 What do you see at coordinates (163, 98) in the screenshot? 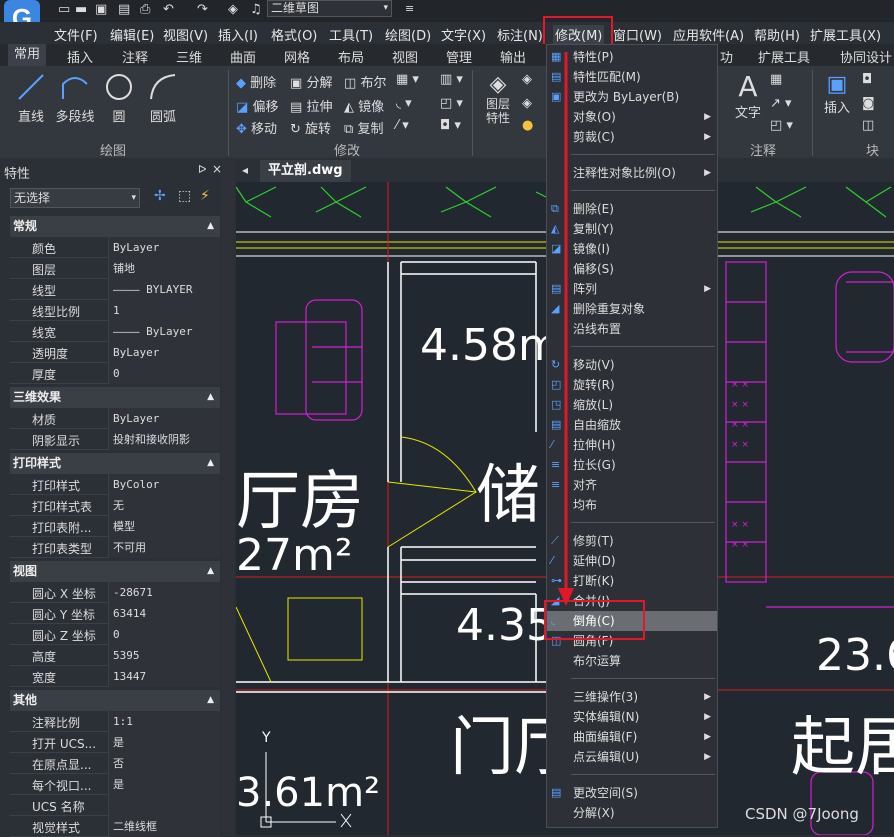
I see `arc-tool: 圆弧` at bounding box center [163, 98].